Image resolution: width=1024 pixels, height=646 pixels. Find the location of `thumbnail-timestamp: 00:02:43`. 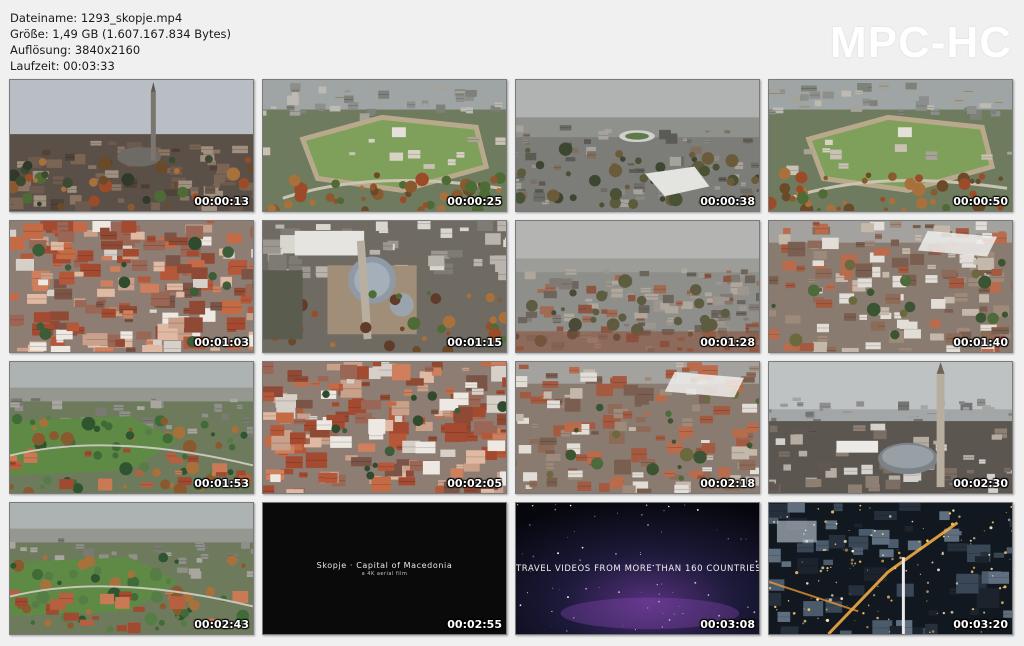

thumbnail-timestamp: 00:02:43 is located at coordinates (221, 624).